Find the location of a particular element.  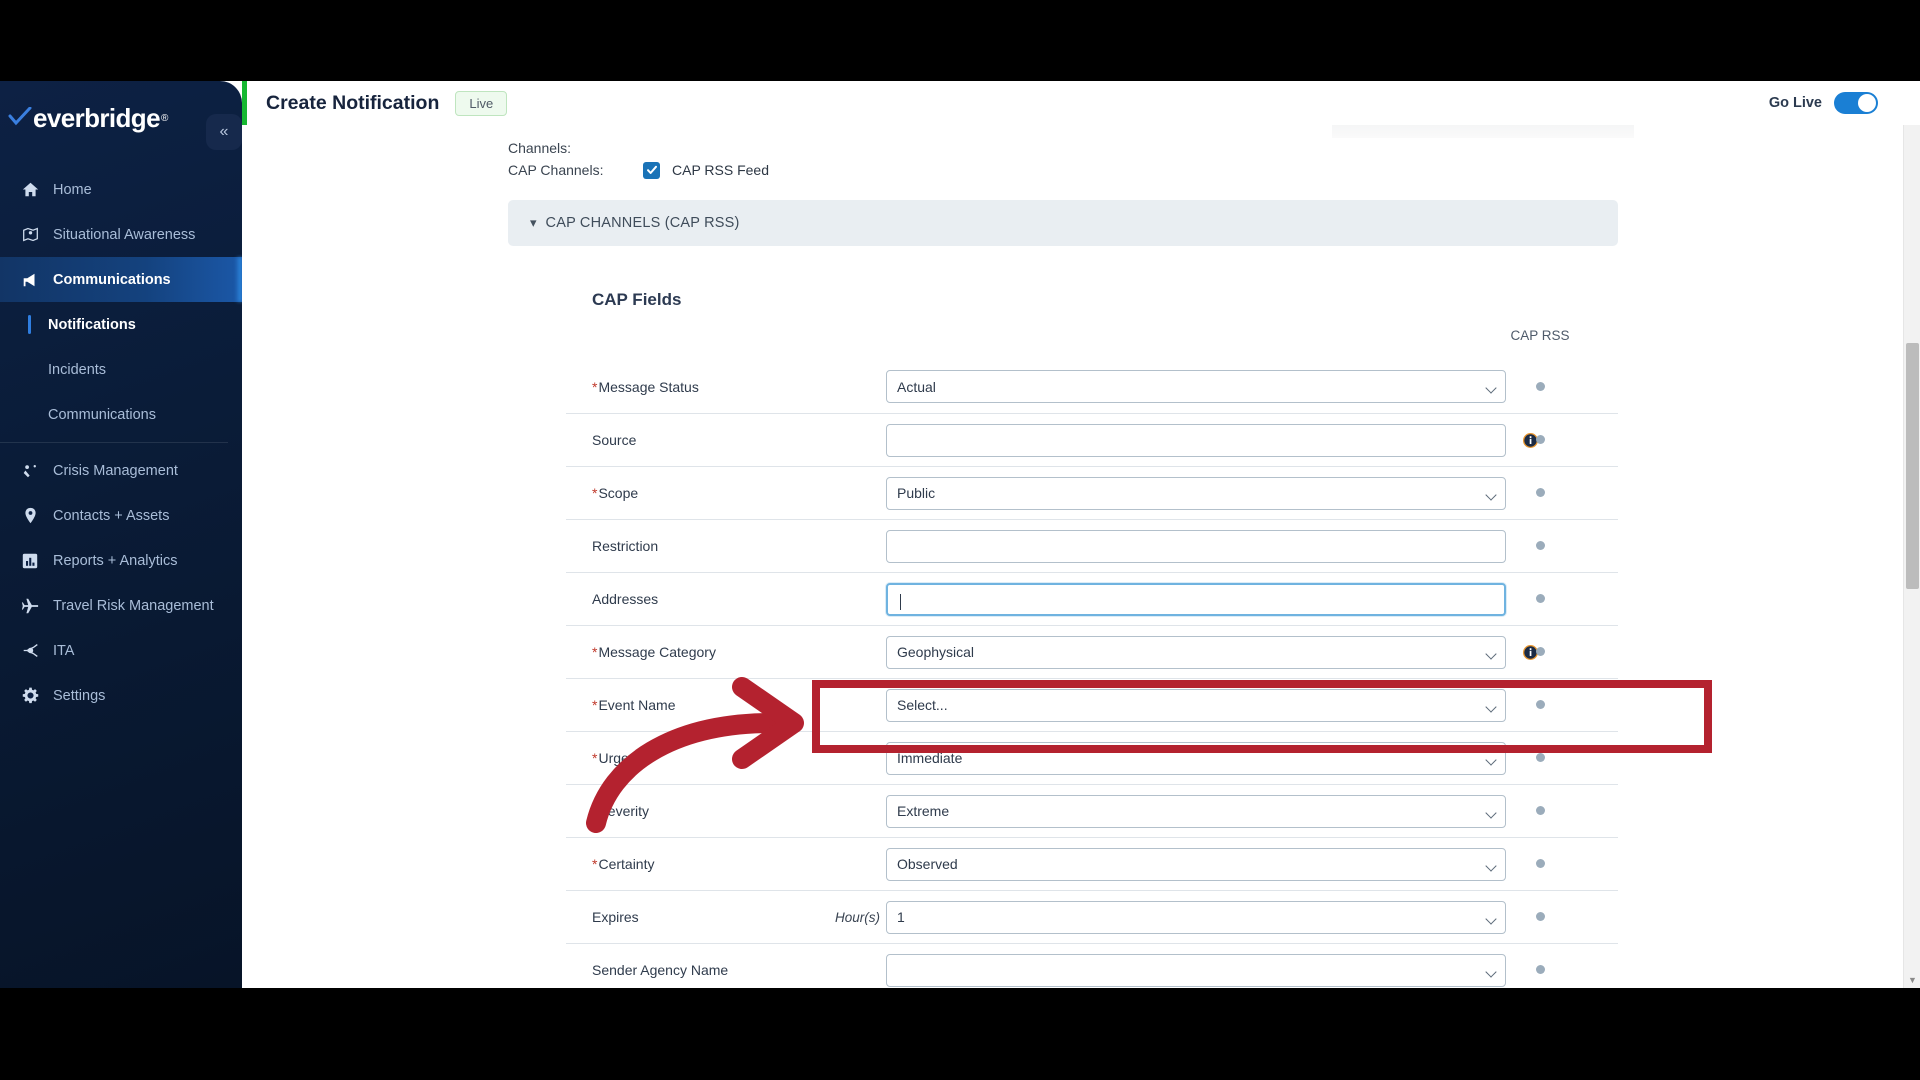

cap-field-select: Geophysical is located at coordinates (1196, 652).